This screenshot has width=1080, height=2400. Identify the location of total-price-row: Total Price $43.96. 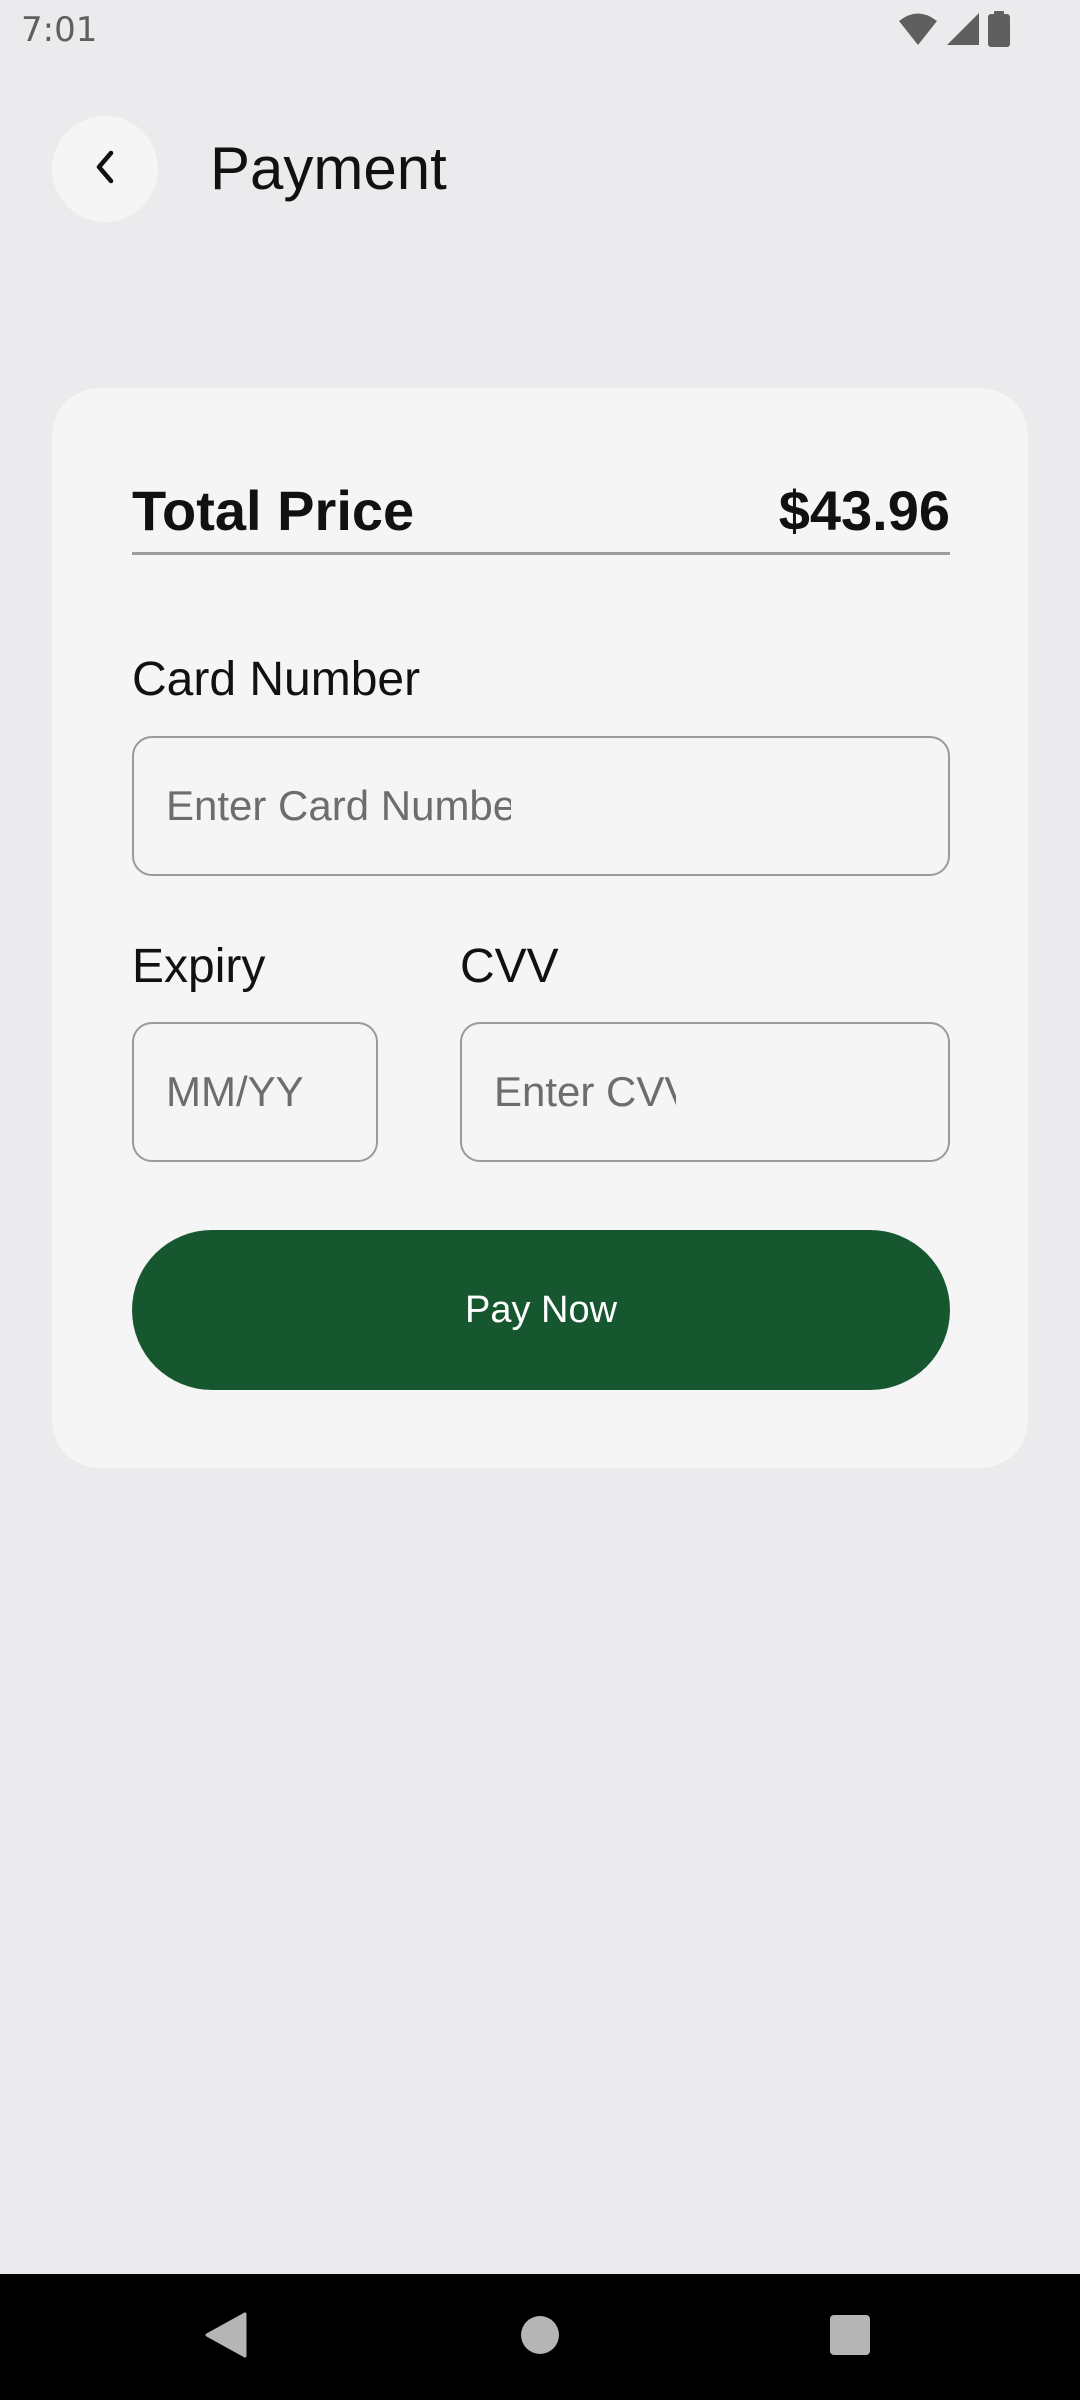
(541, 516).